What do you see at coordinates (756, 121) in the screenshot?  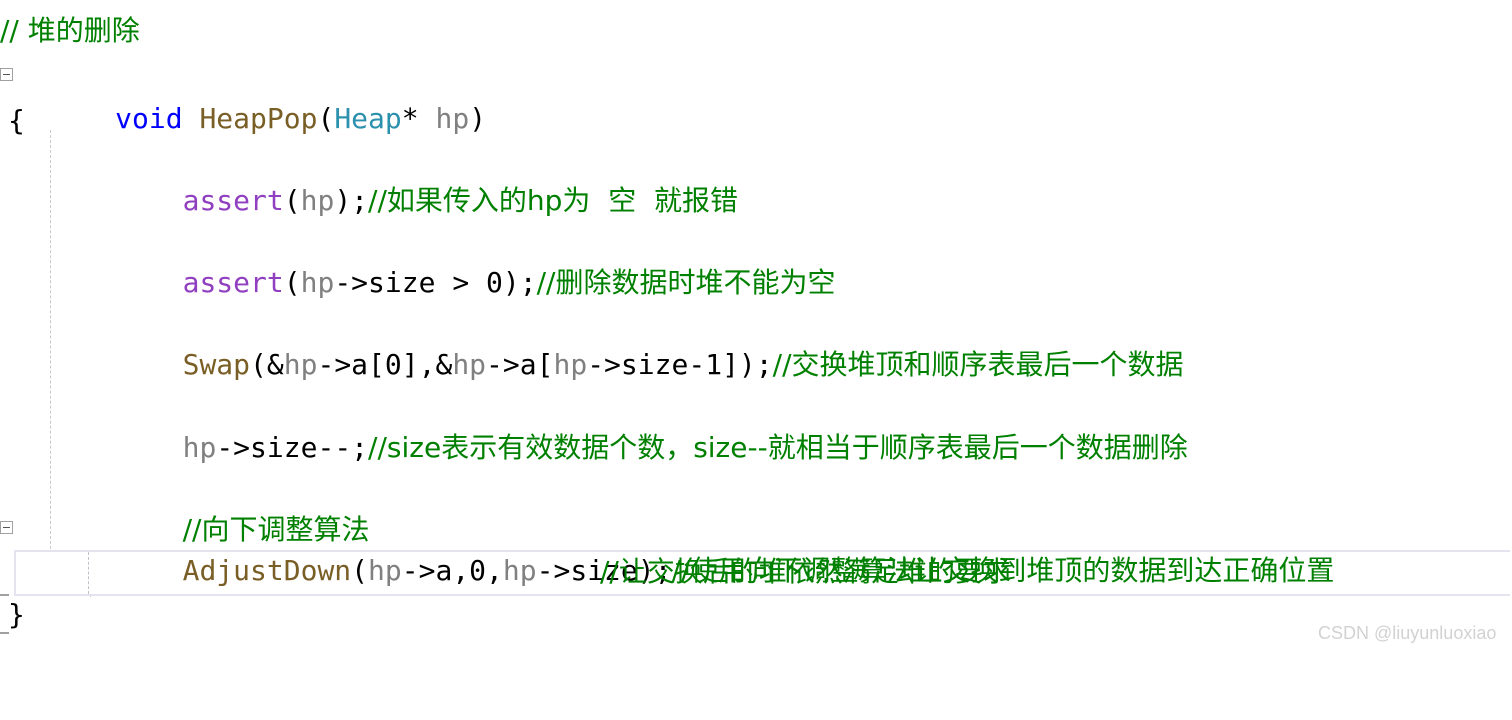 I see `code-line-3: {` at bounding box center [756, 121].